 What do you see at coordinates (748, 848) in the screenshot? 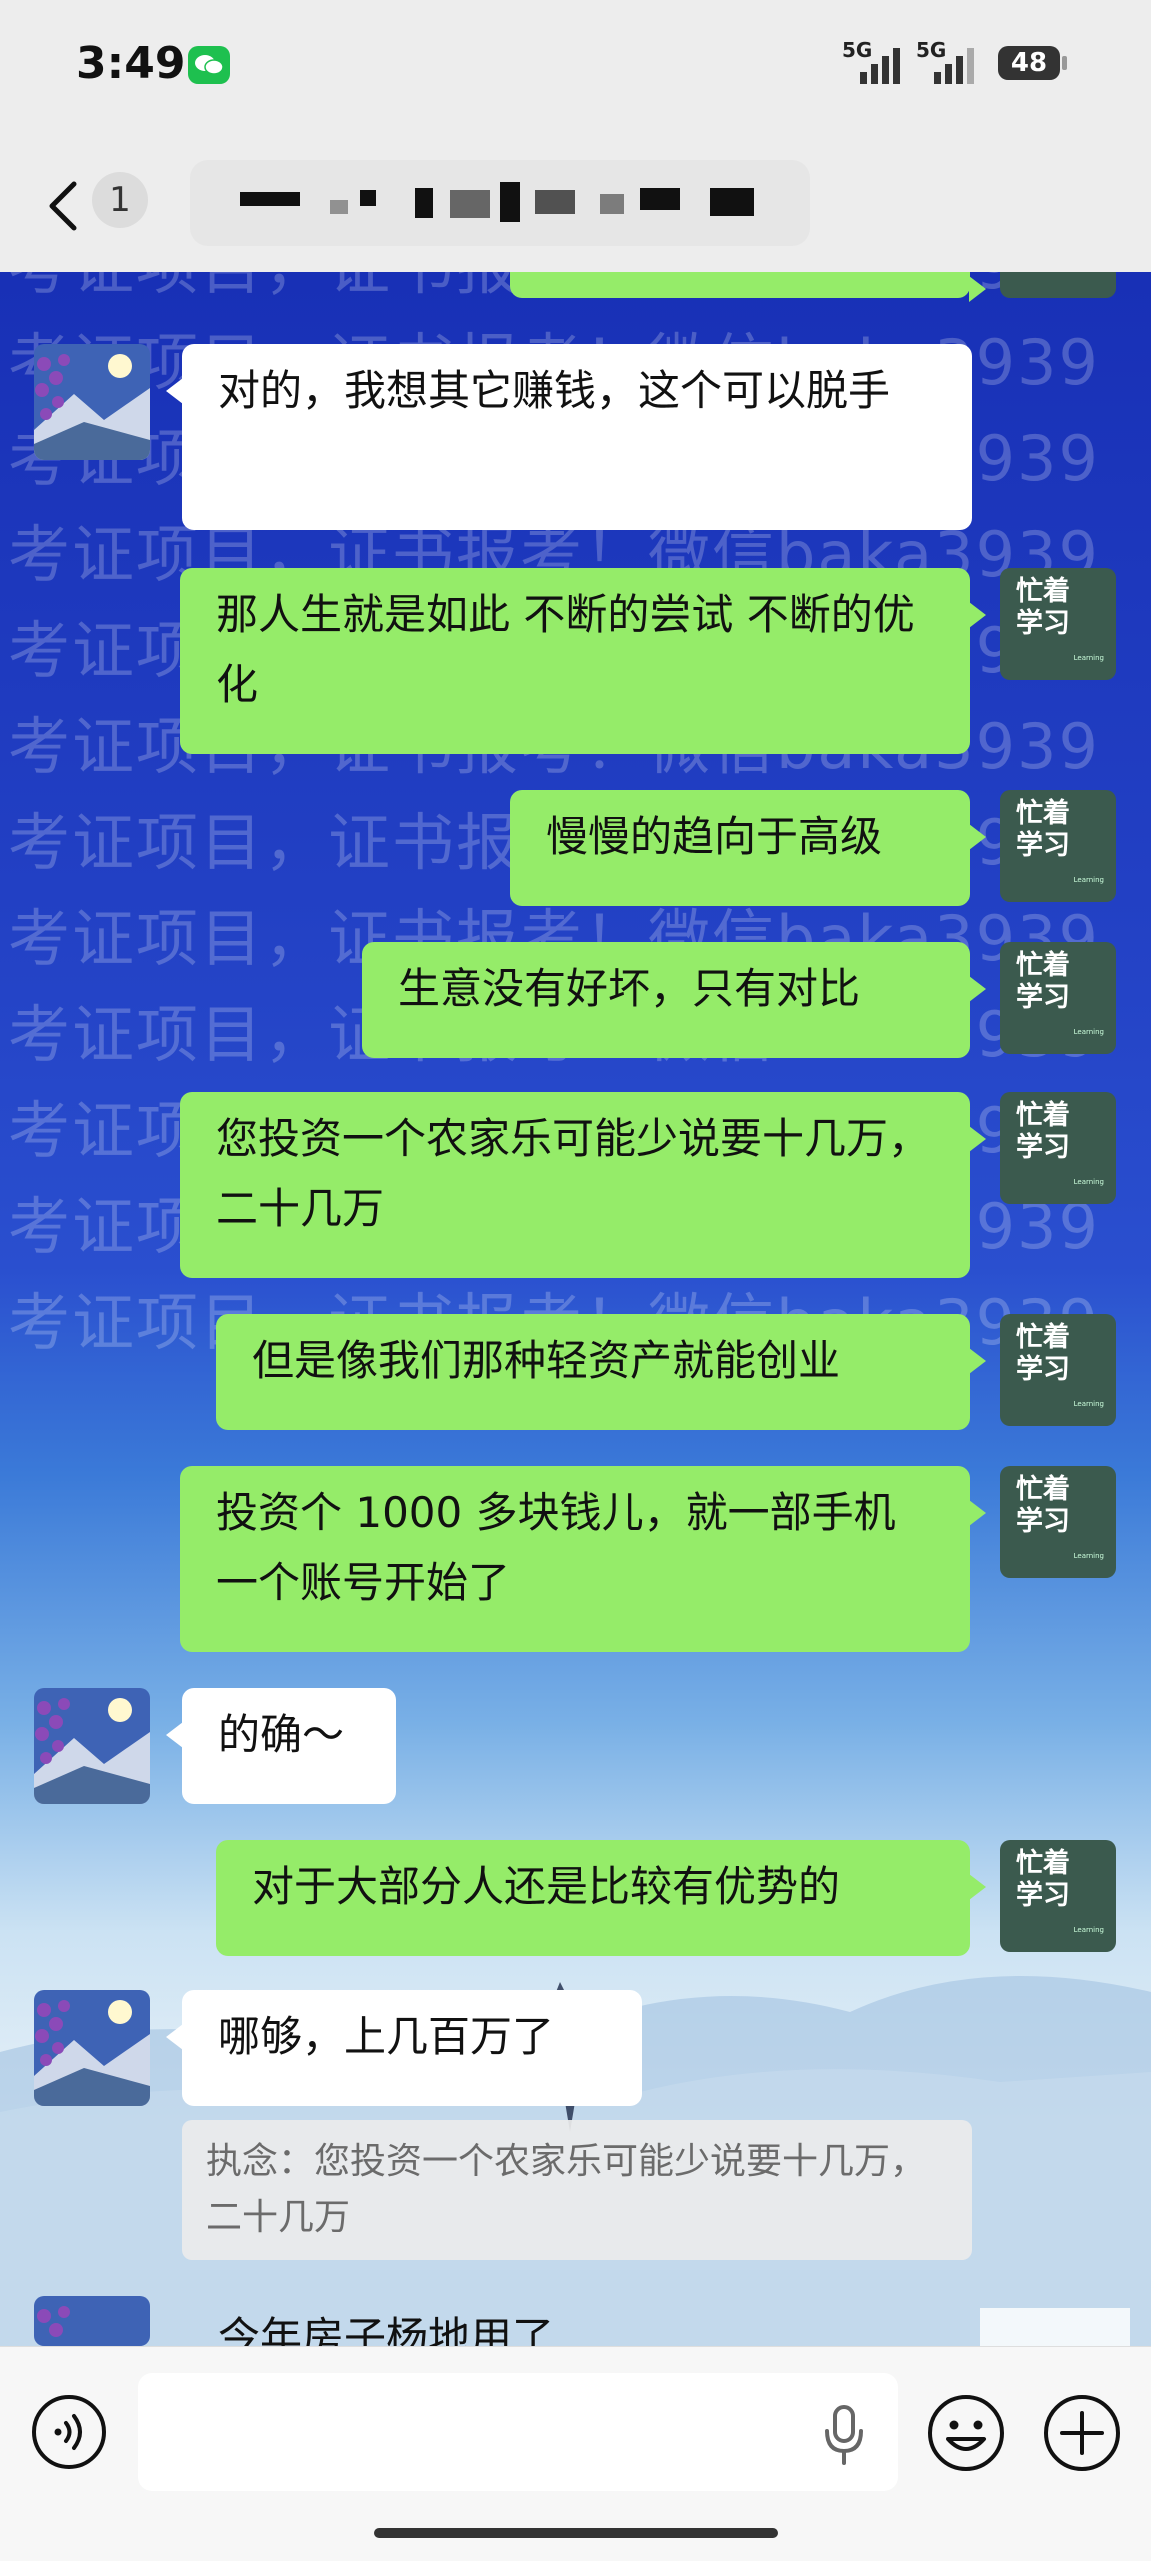
I see `message-bubble: 慢慢的趋向于高级` at bounding box center [748, 848].